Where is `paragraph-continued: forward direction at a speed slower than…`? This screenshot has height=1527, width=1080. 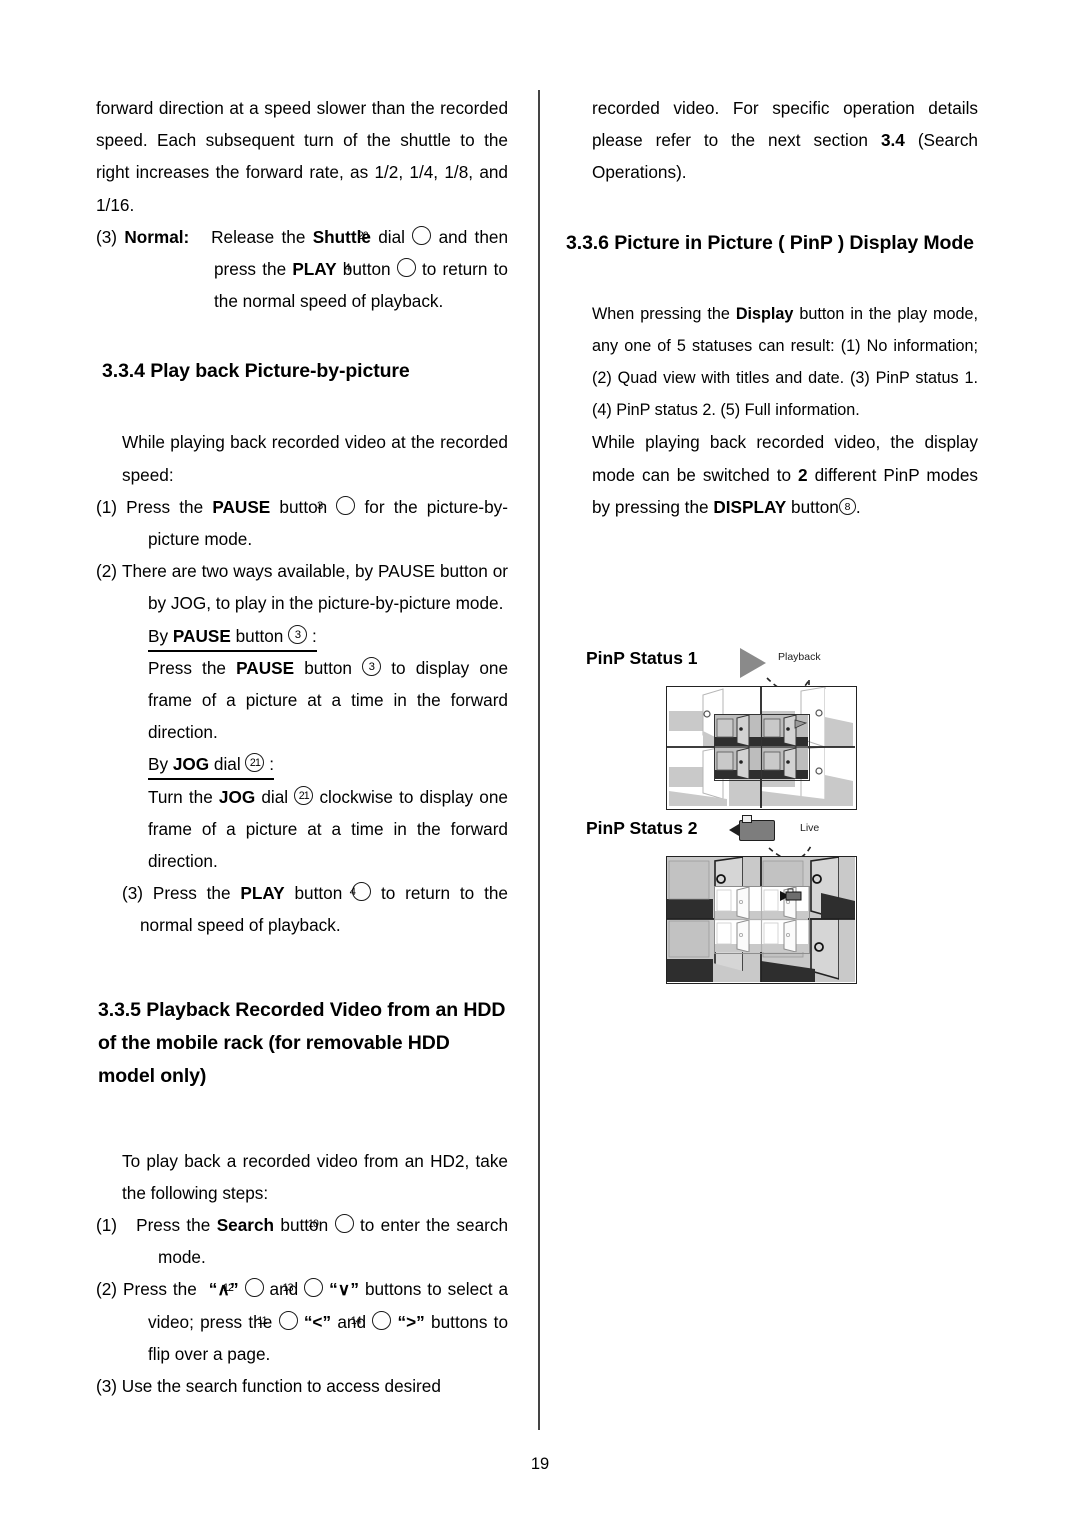
paragraph-continued: forward direction at a speed slower than… is located at coordinates (302, 156).